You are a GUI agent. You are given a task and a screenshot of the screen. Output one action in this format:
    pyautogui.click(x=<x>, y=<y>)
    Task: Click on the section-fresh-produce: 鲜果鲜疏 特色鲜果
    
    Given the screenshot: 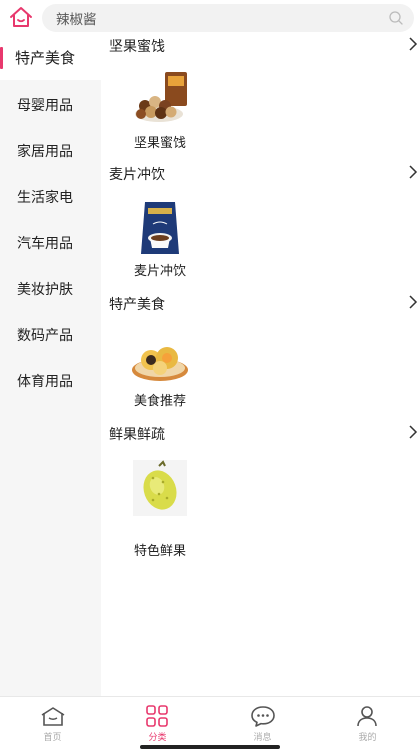 What is the action you would take?
    pyautogui.click(x=260, y=491)
    